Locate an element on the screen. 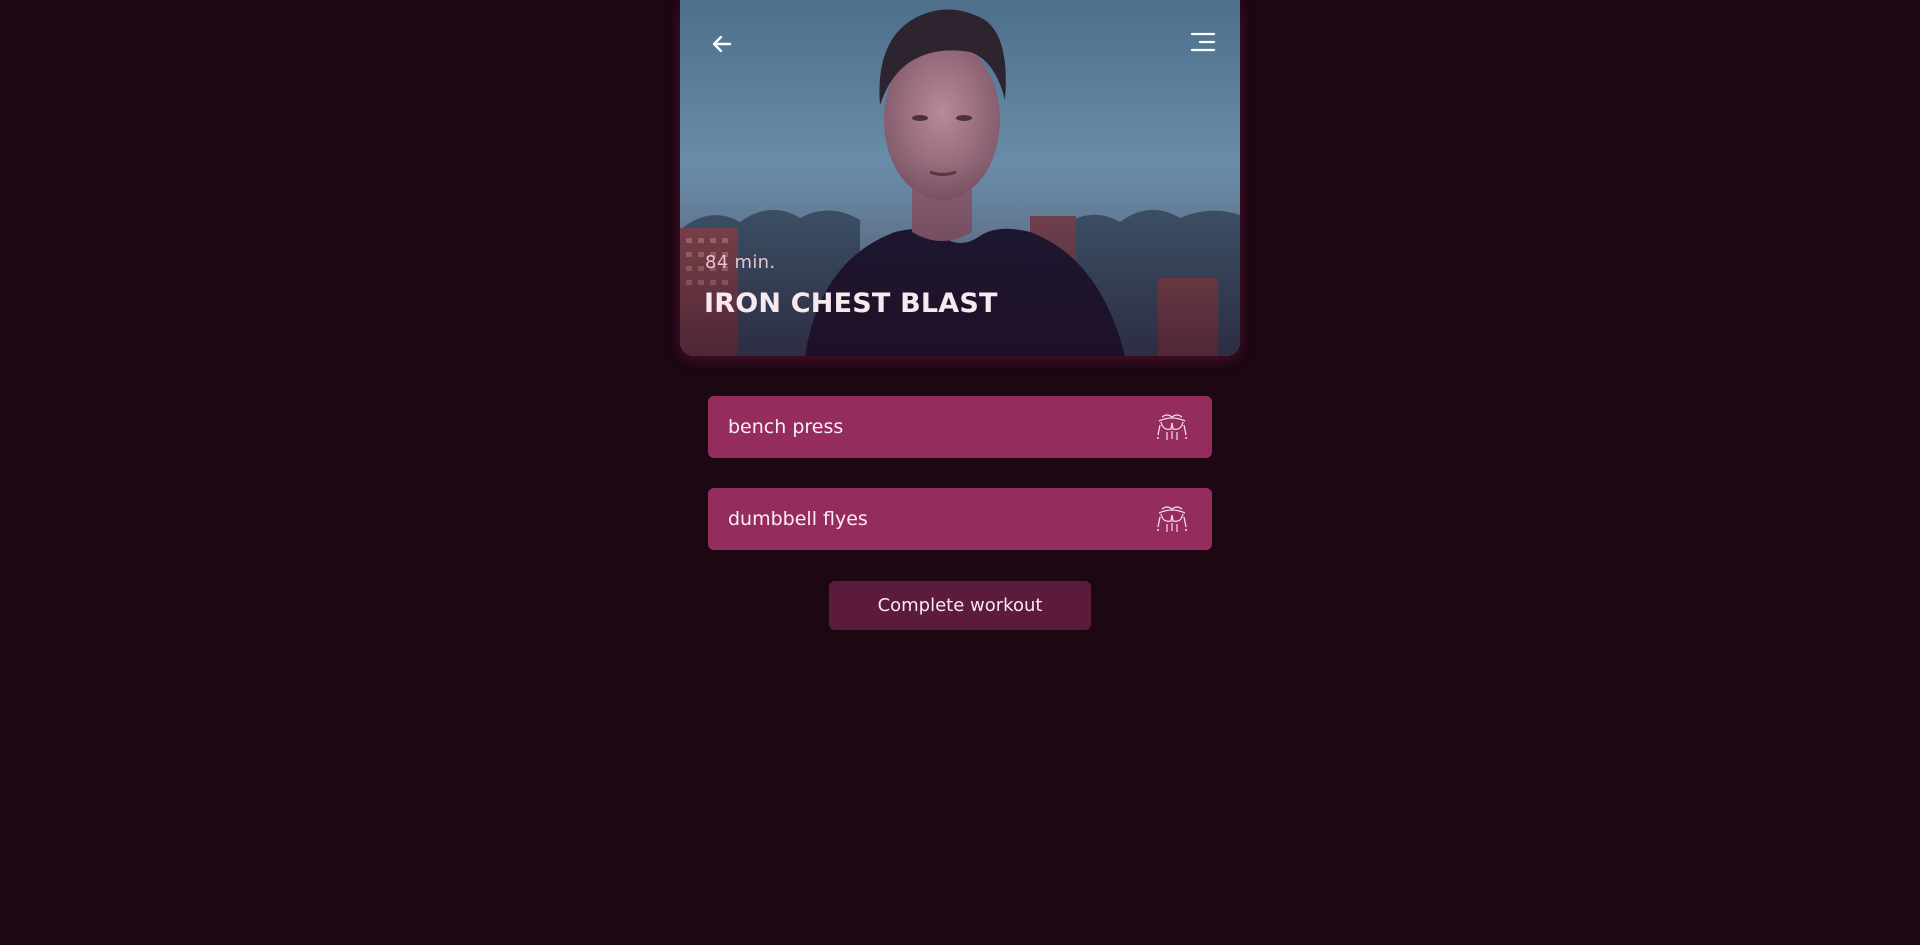 The width and height of the screenshot is (1920, 945). exercise-item-dumbbell-flyes: dumbbell flyes is located at coordinates (960, 519).